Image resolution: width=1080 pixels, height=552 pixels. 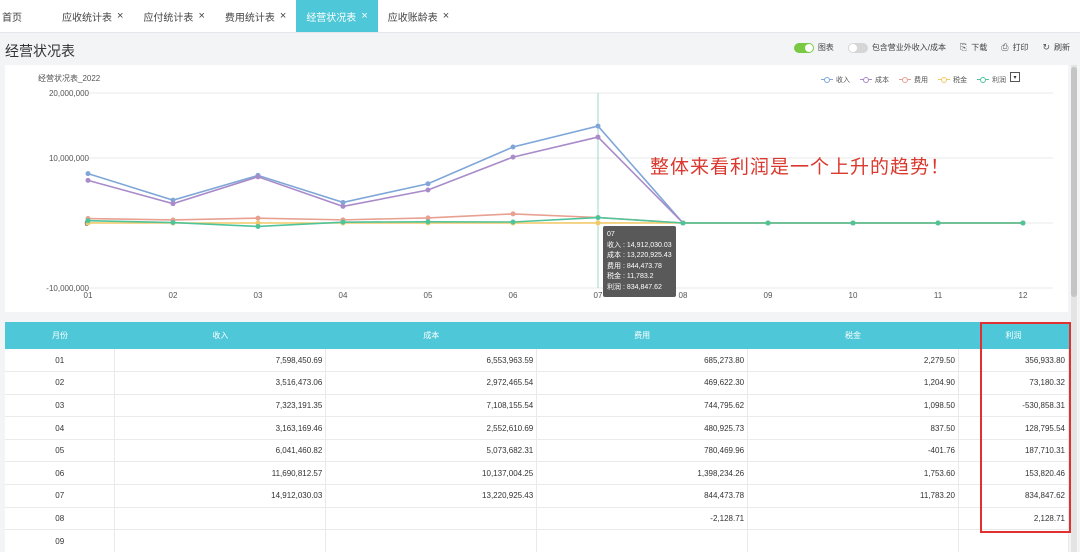 What do you see at coordinates (853, 361) in the screenshot?
I see `value-cell: 2,279.50` at bounding box center [853, 361].